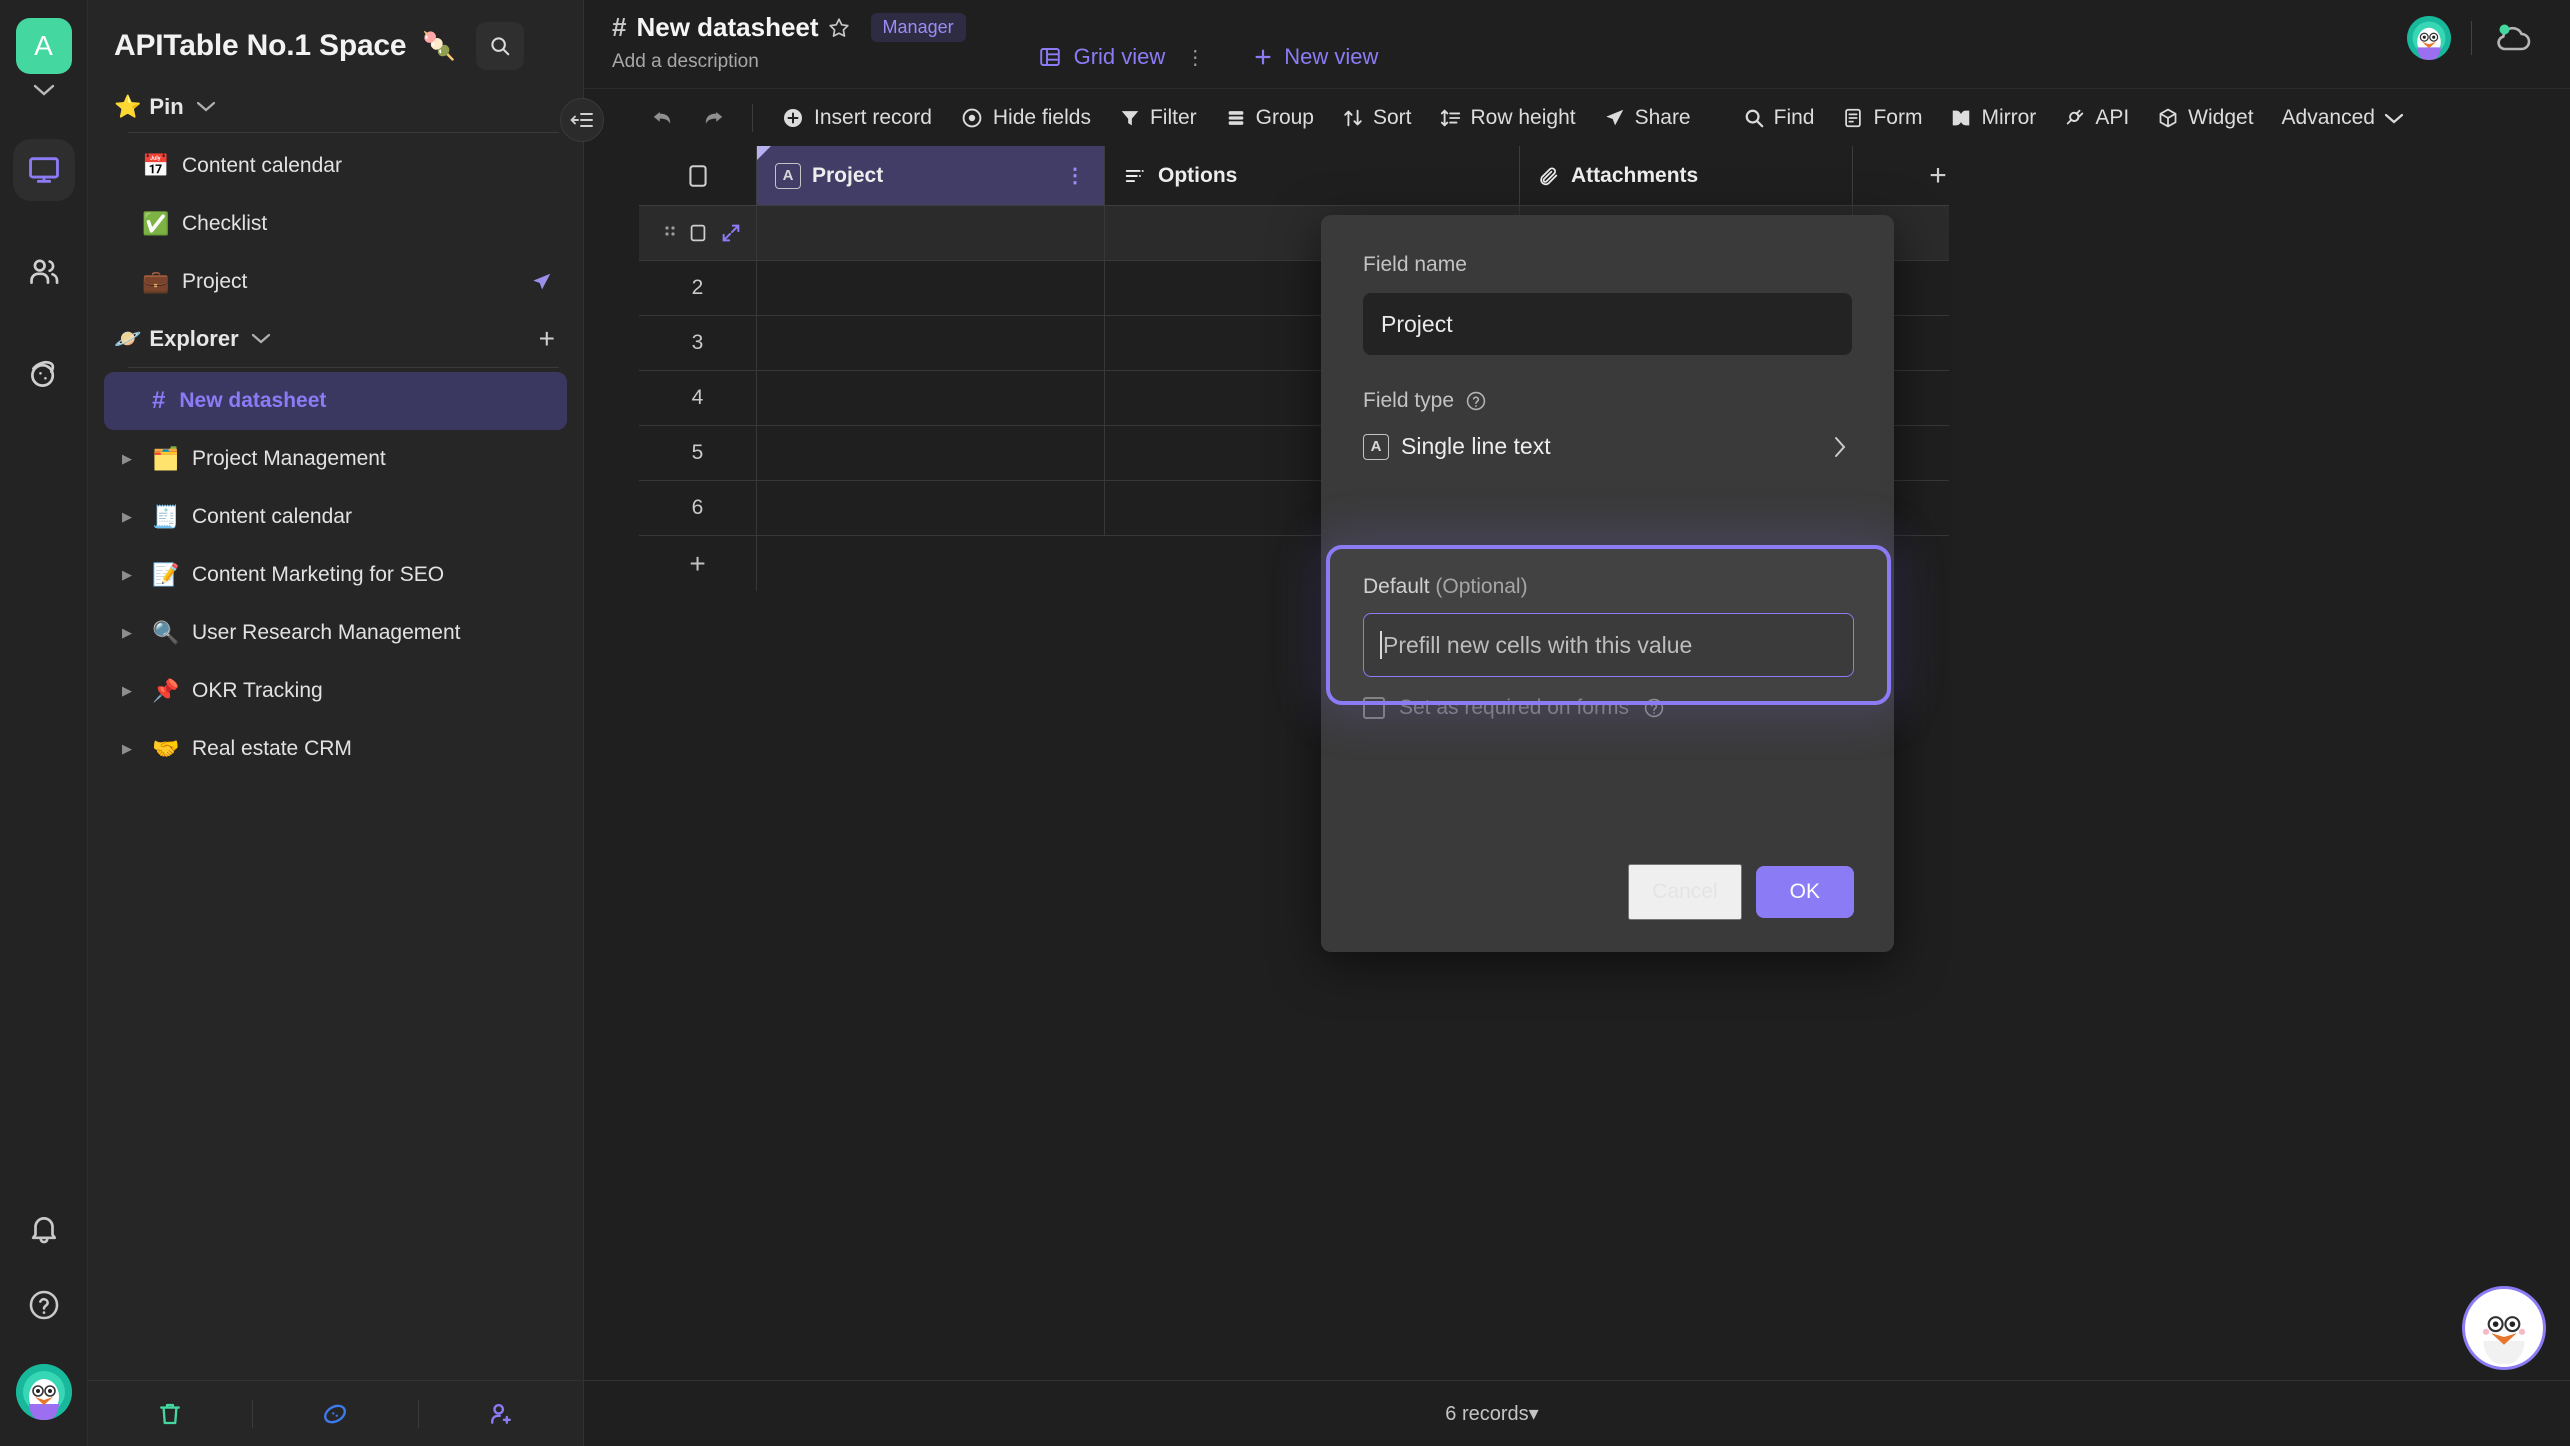  Describe the element at coordinates (335, 691) in the screenshot. I see `list-item: ▶ 📌 OKR Tracking` at that location.